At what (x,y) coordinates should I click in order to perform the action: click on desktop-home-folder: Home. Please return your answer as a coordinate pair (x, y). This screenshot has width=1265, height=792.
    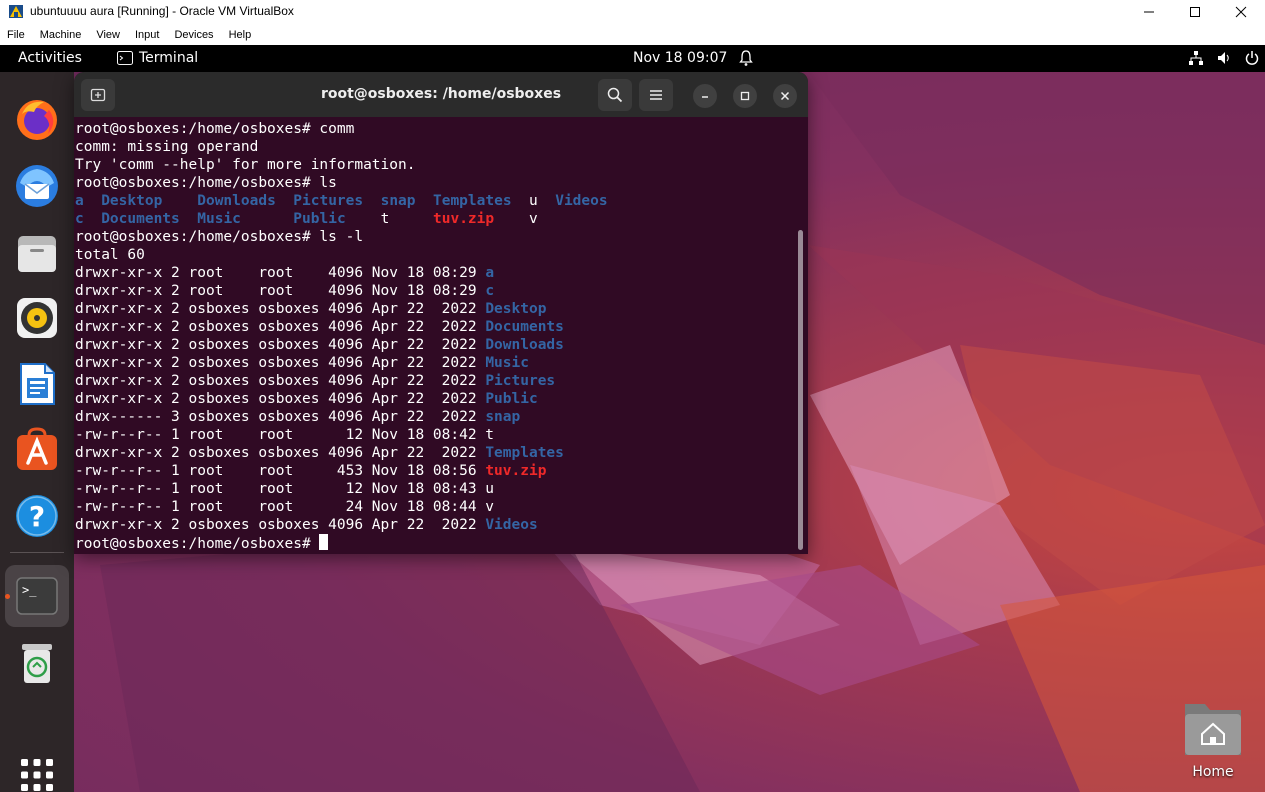
    Looking at the image, I should click on (1213, 740).